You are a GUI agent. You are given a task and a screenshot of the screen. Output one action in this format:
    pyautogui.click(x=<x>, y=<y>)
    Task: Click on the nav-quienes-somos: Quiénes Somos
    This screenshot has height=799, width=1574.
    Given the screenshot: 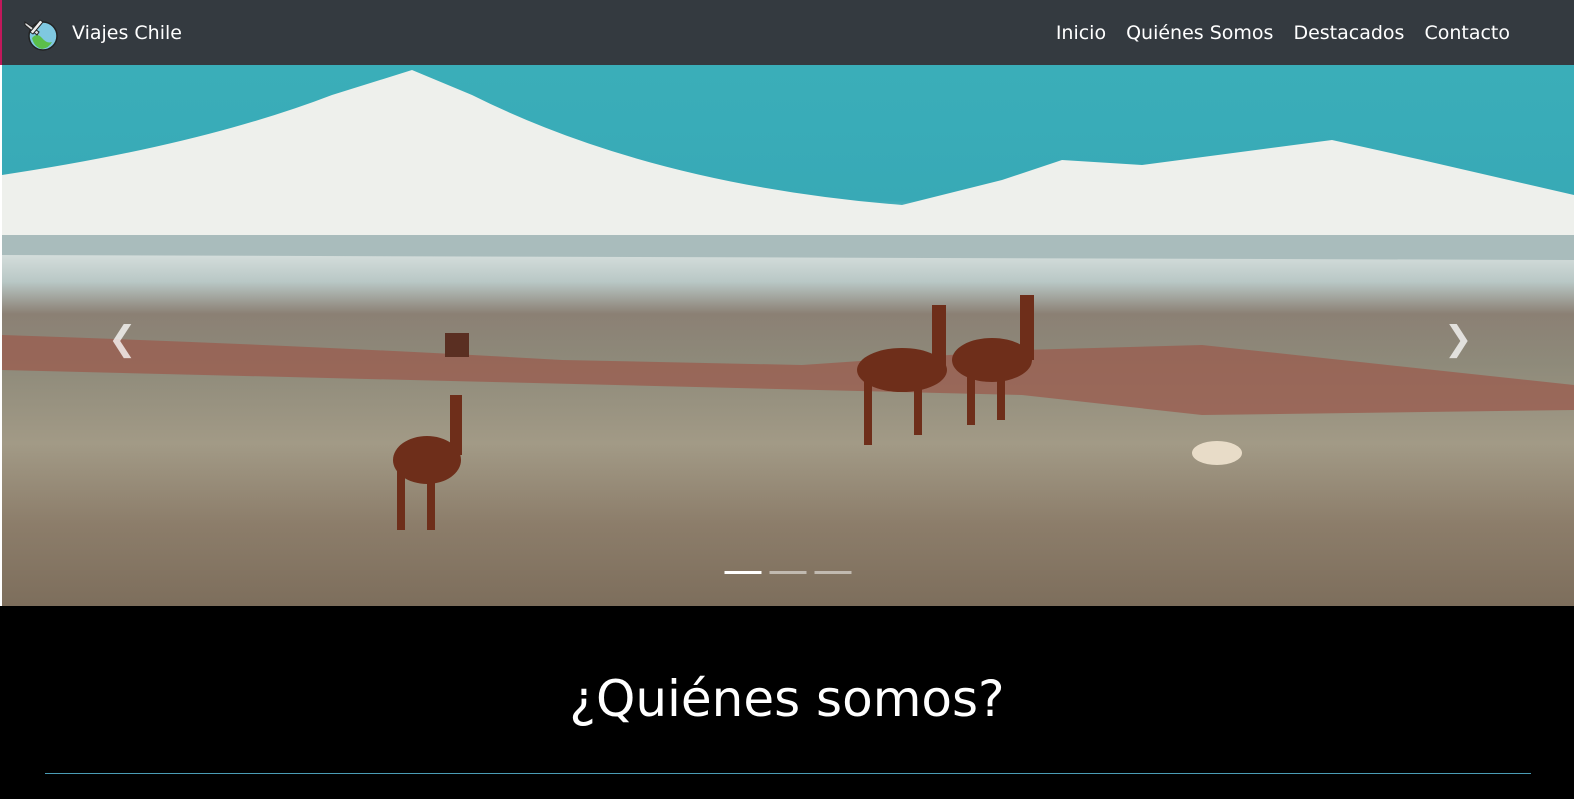 What is the action you would take?
    pyautogui.click(x=1199, y=33)
    